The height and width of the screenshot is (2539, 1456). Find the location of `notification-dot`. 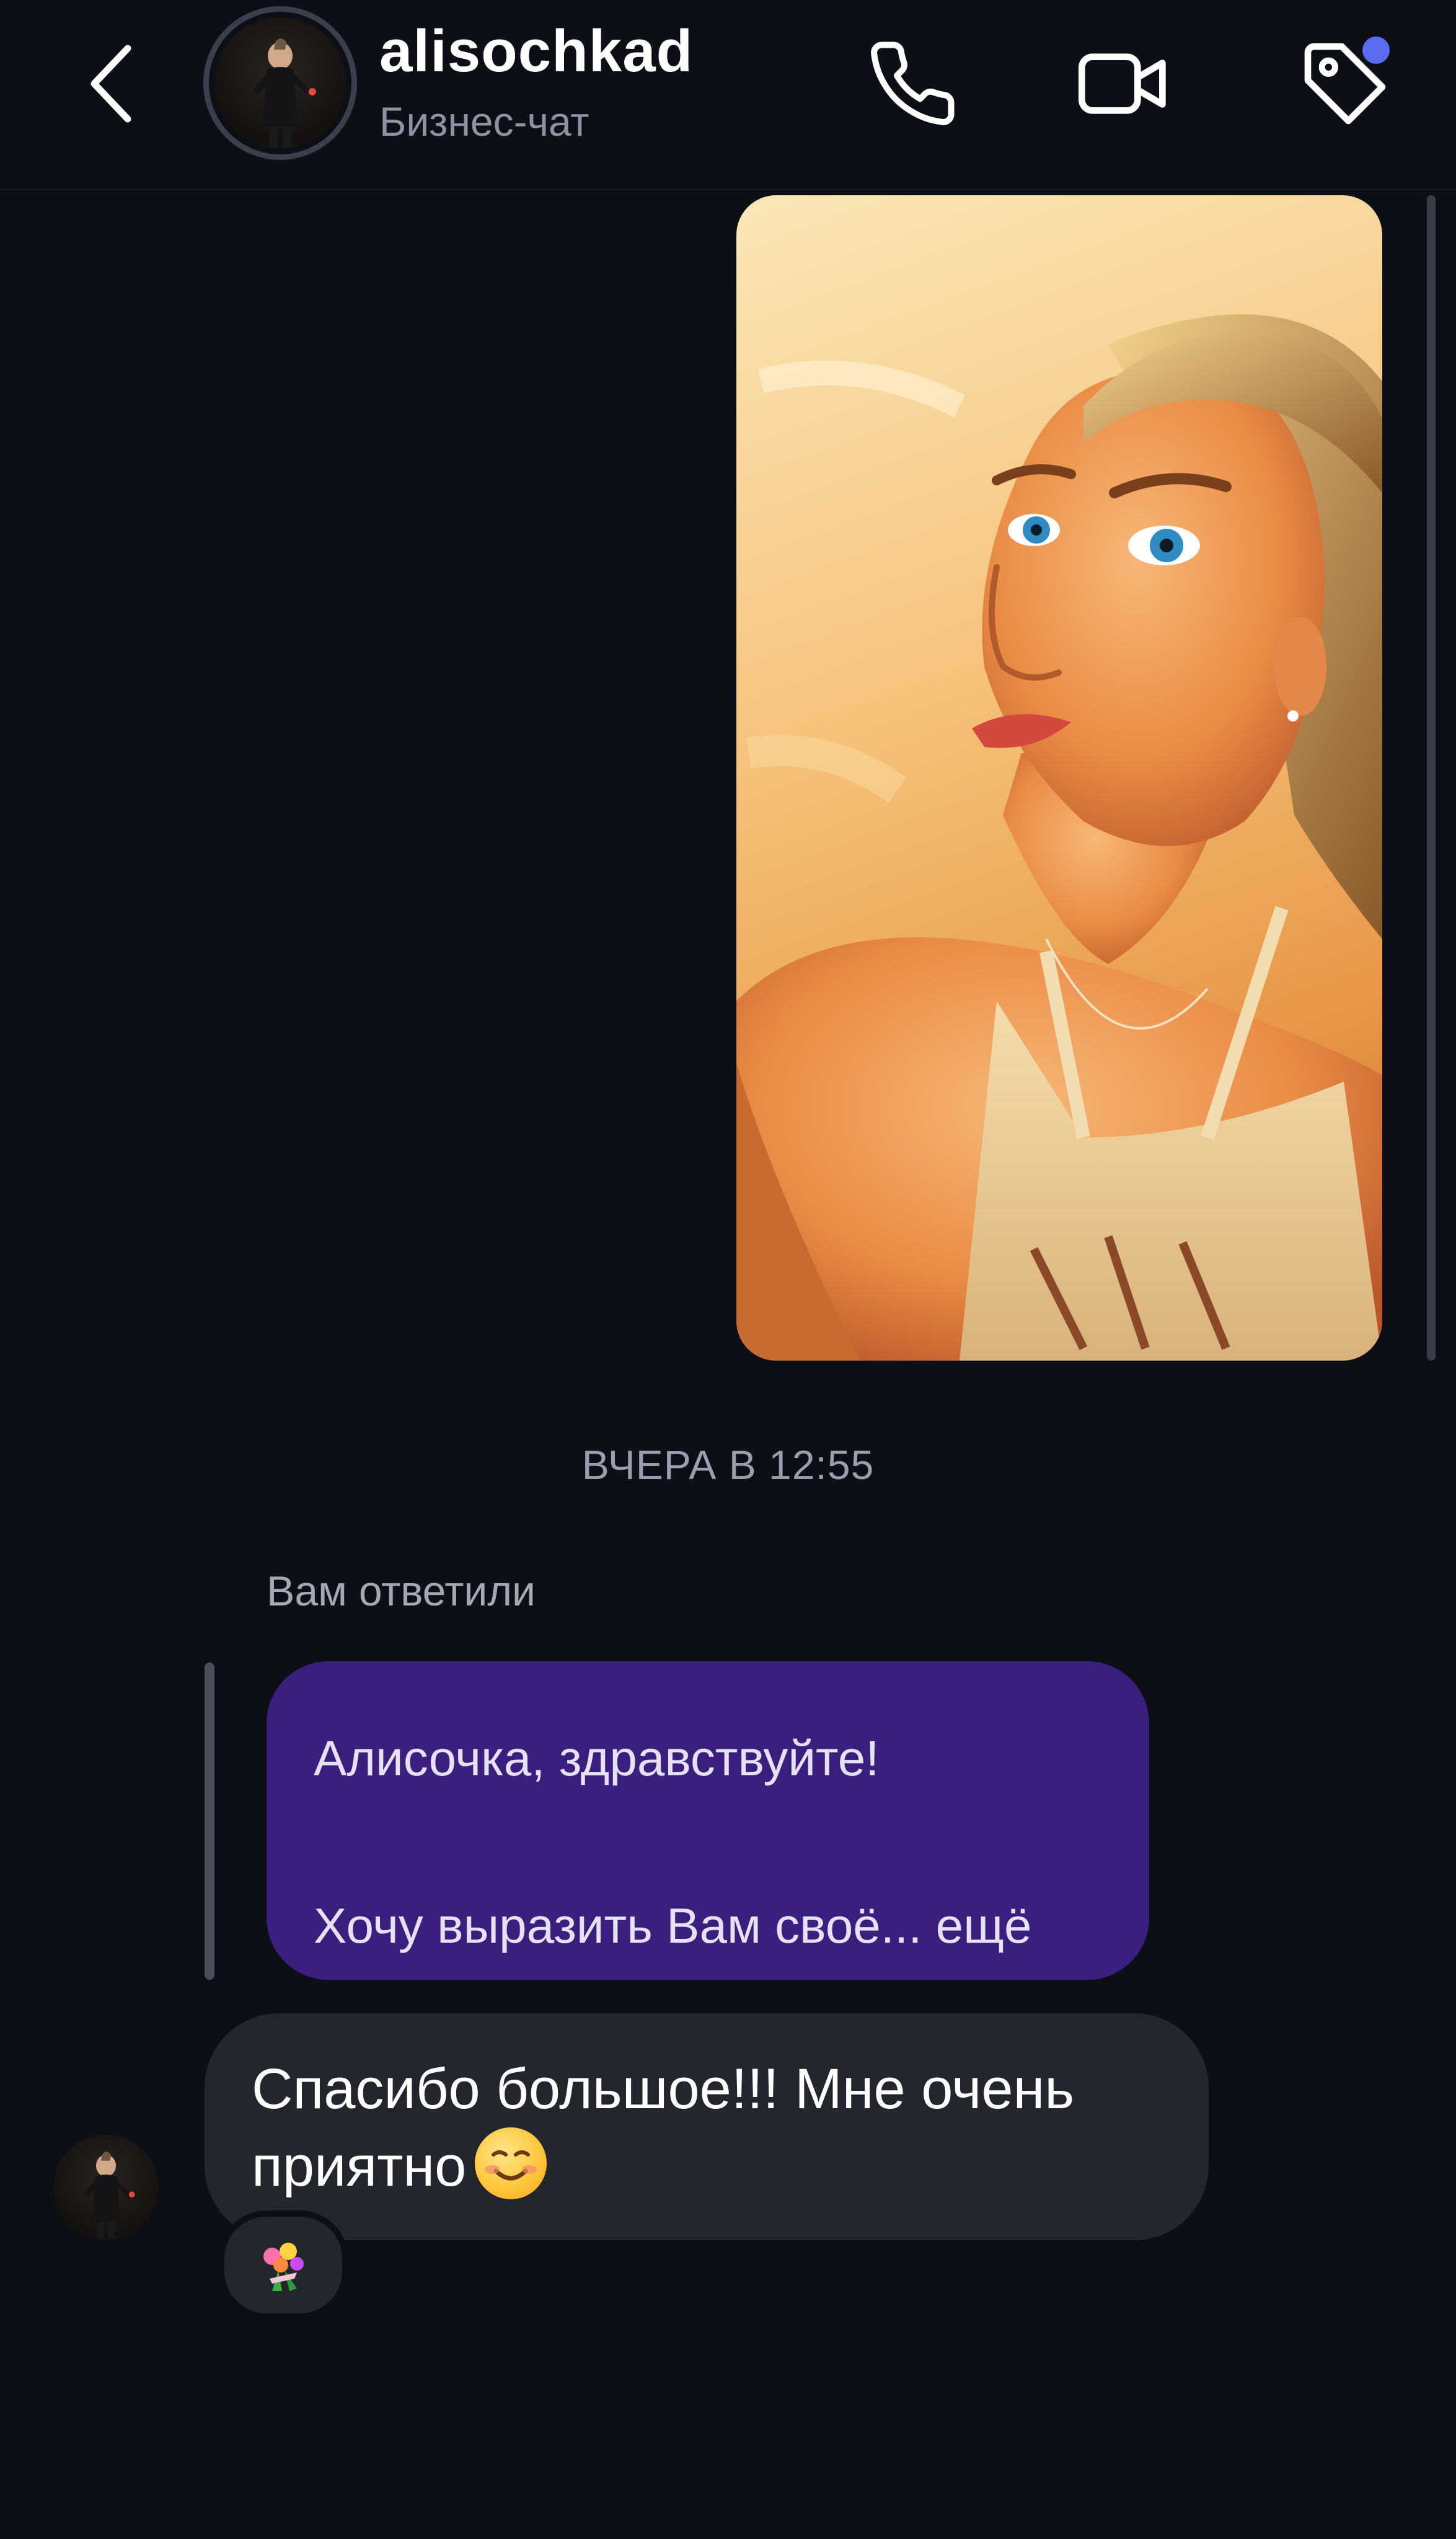

notification-dot is located at coordinates (1376, 50).